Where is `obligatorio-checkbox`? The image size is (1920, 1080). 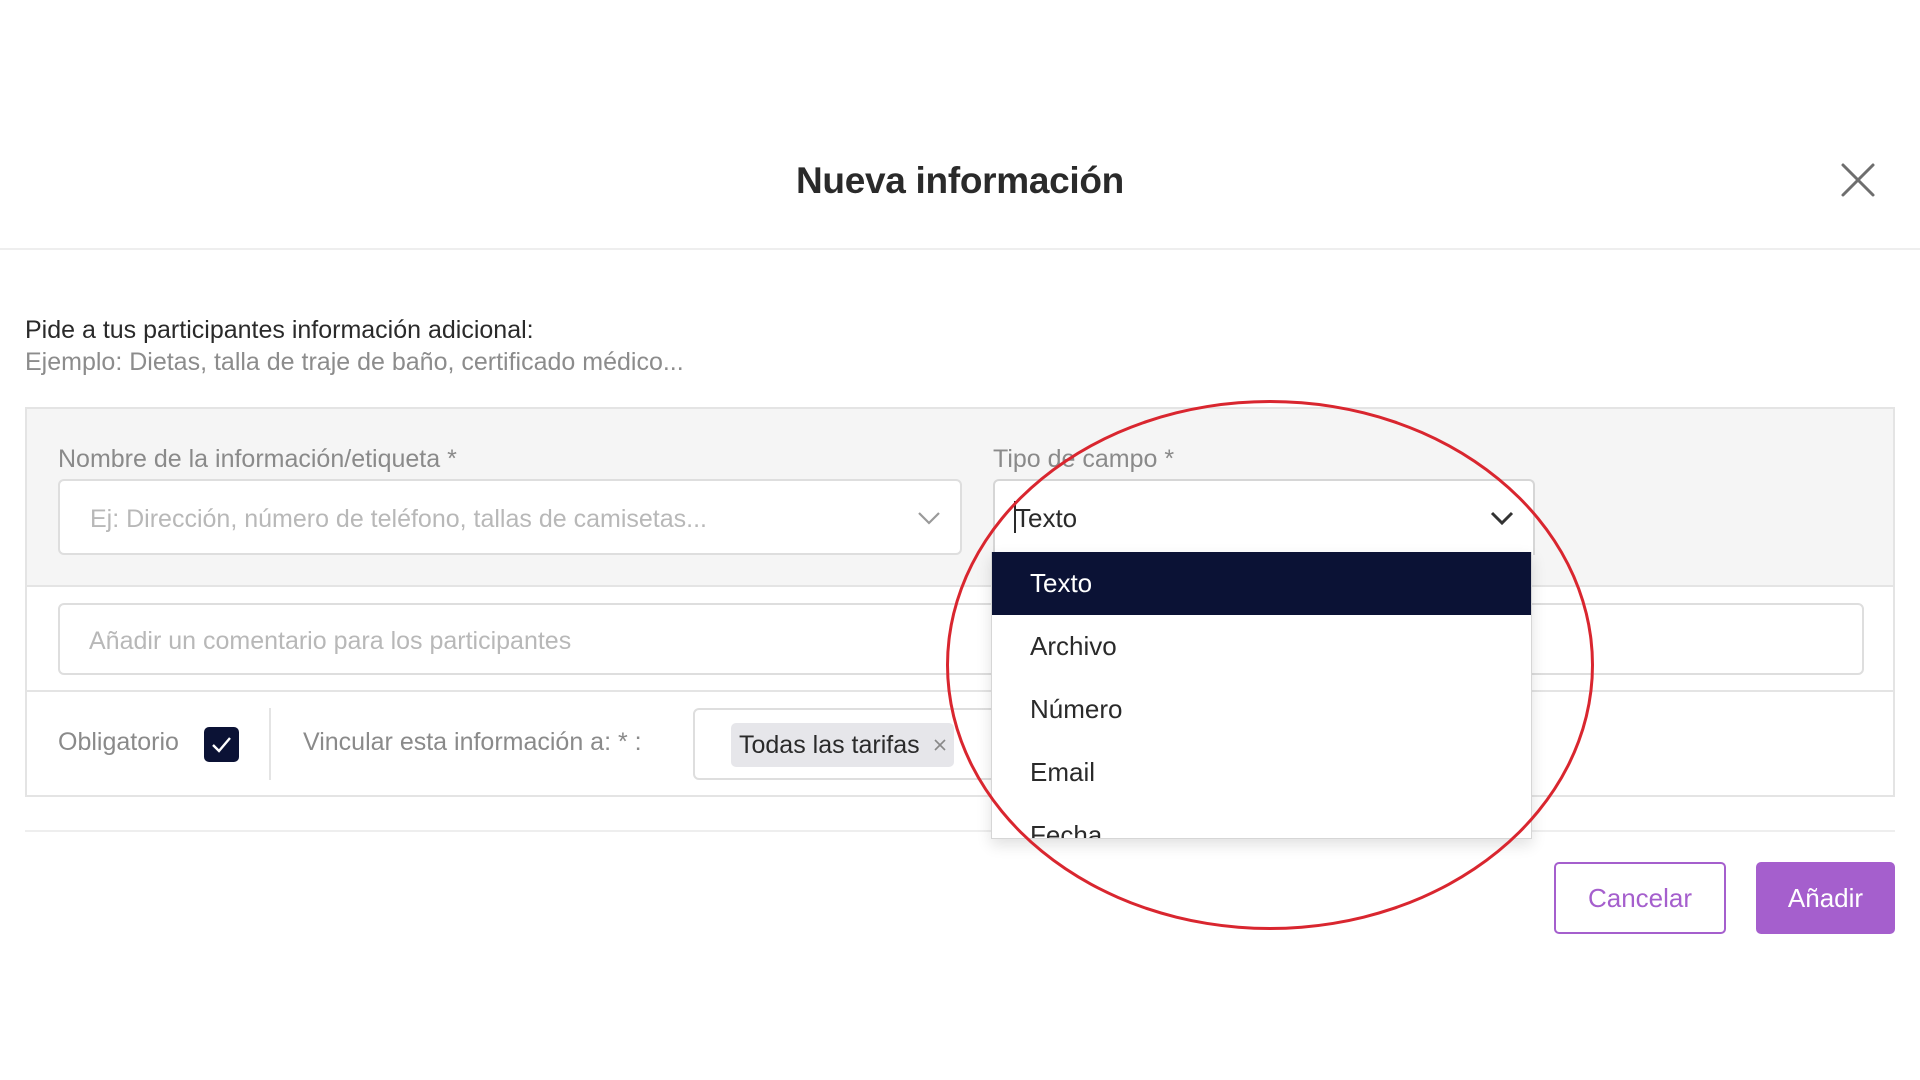 obligatorio-checkbox is located at coordinates (221, 744).